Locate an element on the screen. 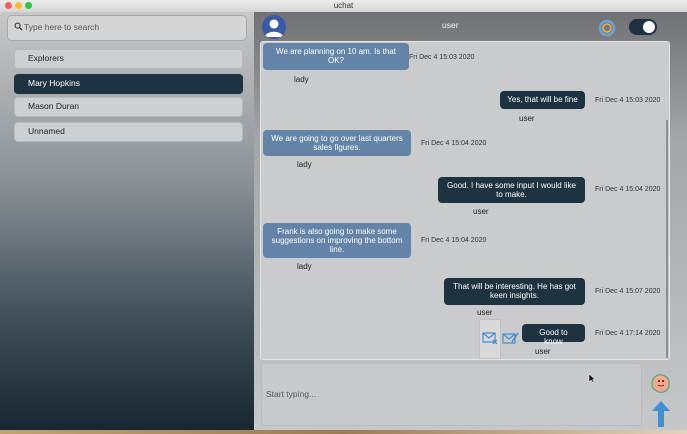  chat-item-label: Explorers is located at coordinates (46, 58).